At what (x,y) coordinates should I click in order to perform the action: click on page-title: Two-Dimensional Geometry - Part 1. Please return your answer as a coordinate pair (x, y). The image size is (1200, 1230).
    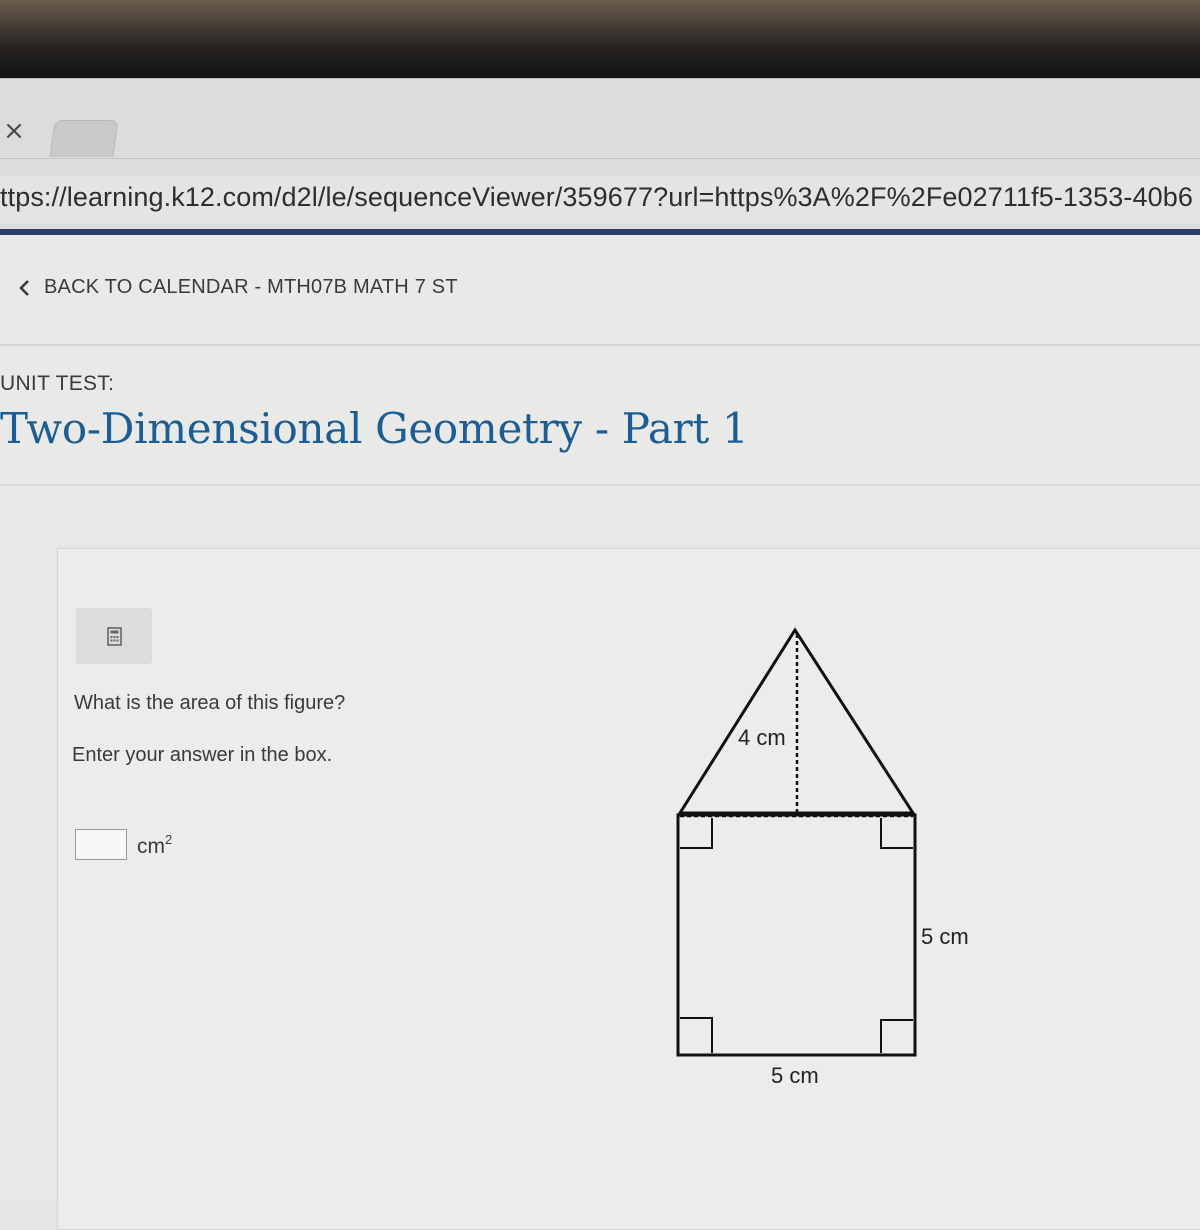
    Looking at the image, I should click on (374, 428).